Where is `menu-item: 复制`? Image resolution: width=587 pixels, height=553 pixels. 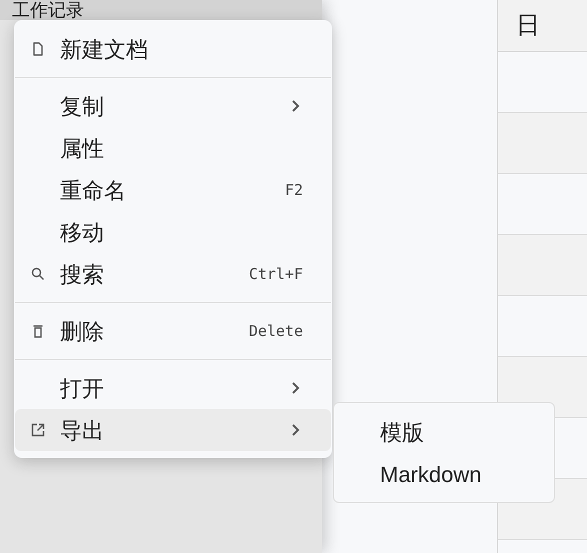
menu-item: 复制 is located at coordinates (173, 106).